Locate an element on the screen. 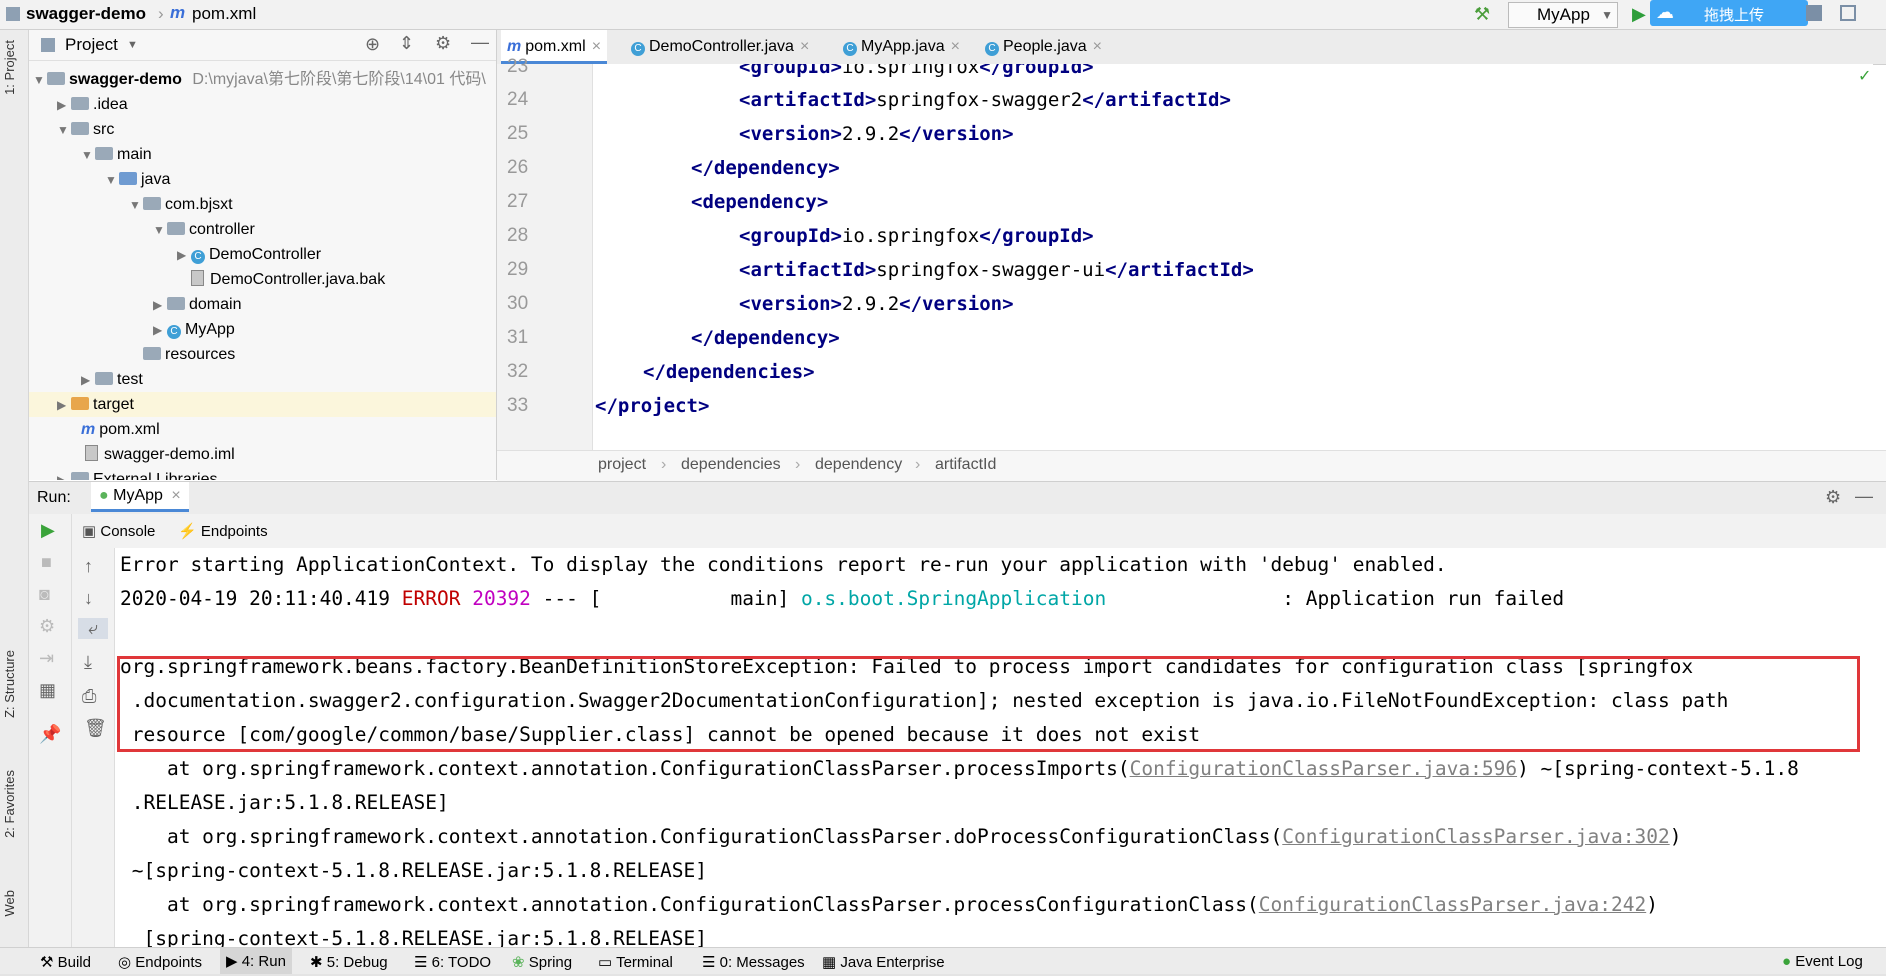 This screenshot has height=976, width=1886. tab-messages: ☰ 0: Messages is located at coordinates (753, 962).